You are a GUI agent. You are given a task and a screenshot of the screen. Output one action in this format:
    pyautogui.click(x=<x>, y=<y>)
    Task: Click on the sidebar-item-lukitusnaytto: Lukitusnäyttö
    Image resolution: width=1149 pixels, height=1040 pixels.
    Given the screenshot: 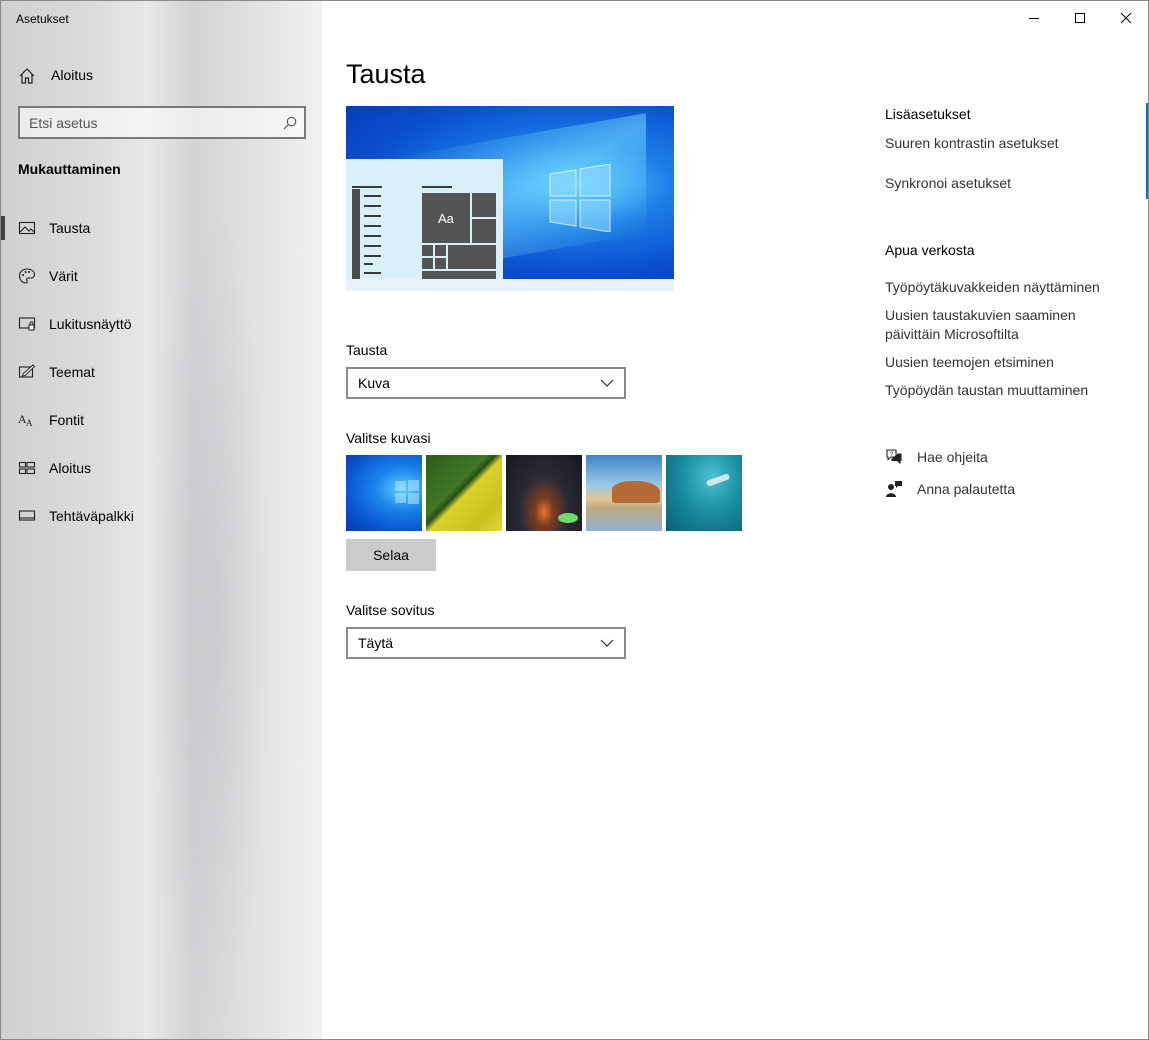 What is the action you would take?
    pyautogui.click(x=161, y=331)
    